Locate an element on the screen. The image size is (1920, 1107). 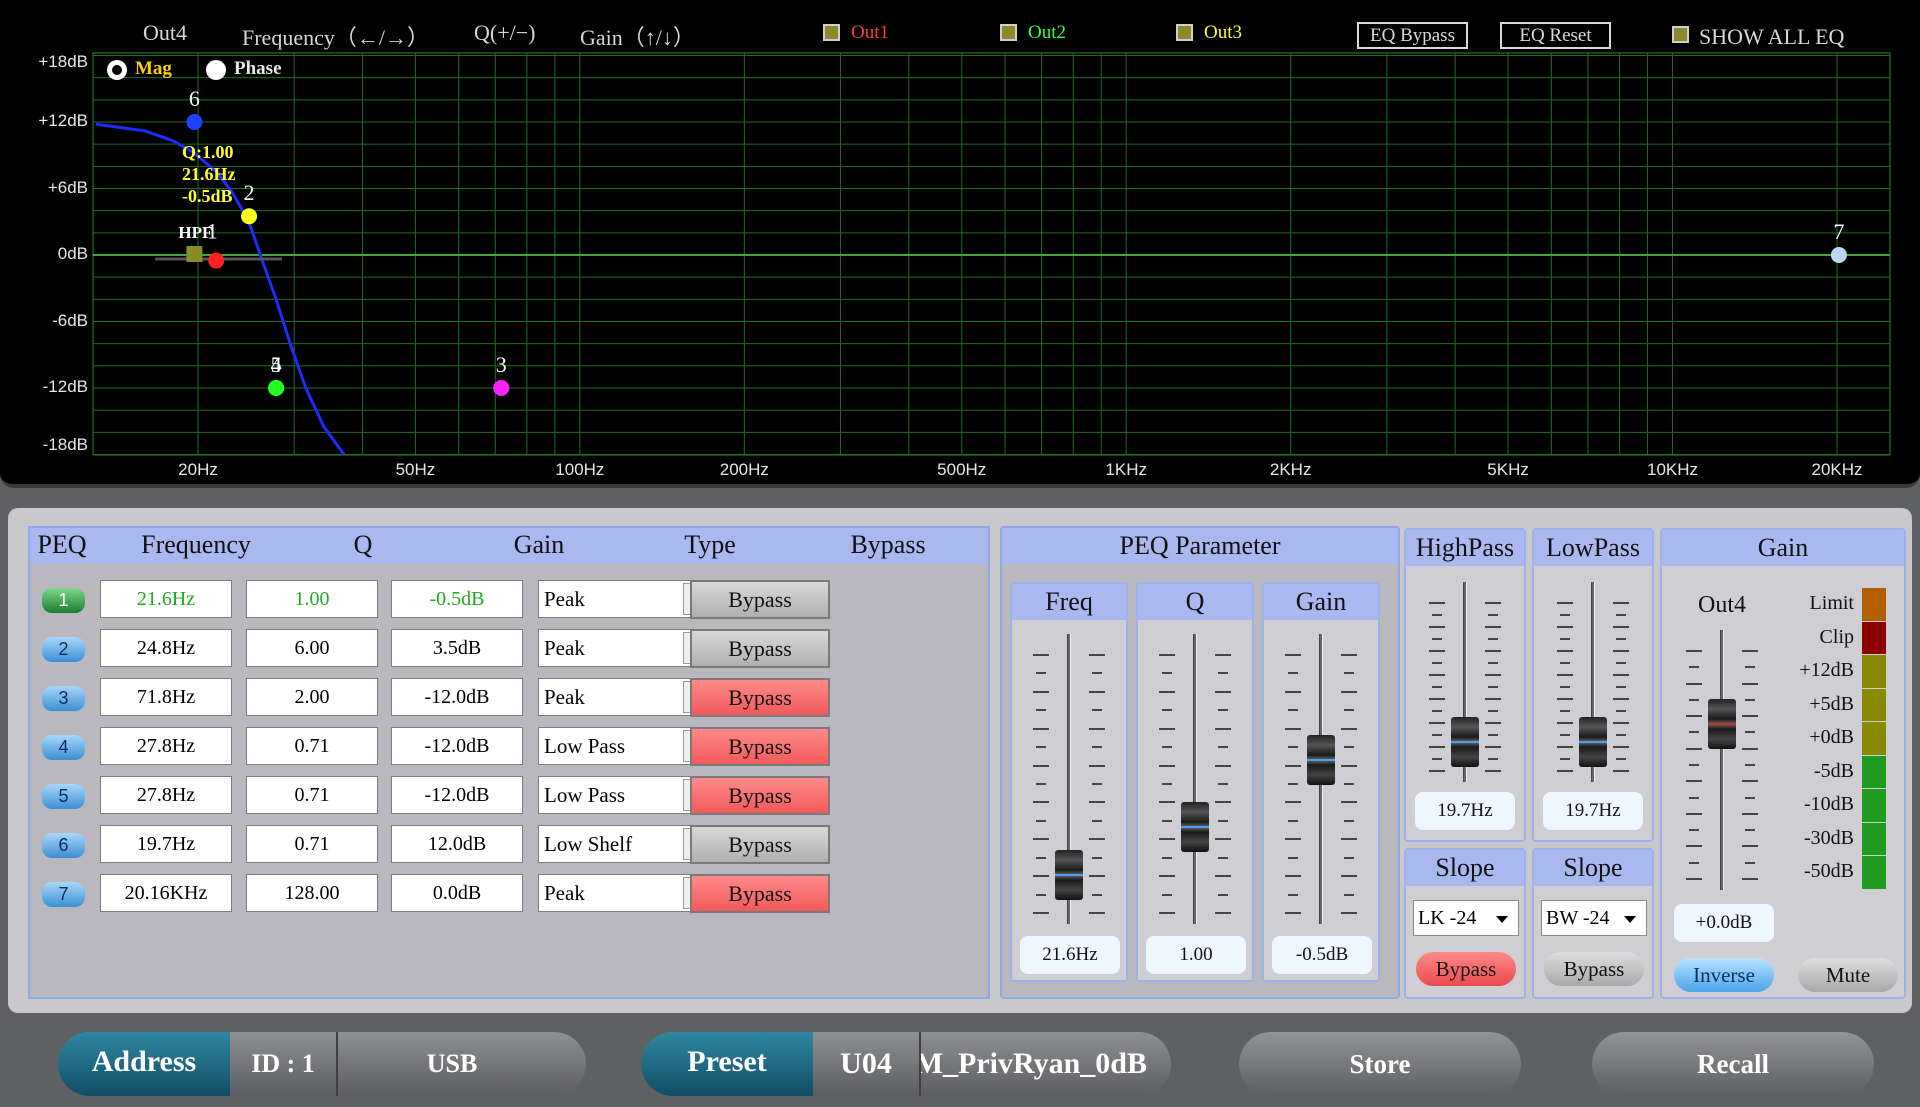
freq-fader-knob is located at coordinates (1069, 875).